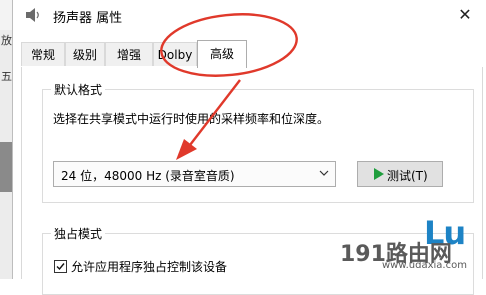 The height and width of the screenshot is (295, 486). Describe the element at coordinates (424, 265) in the screenshot. I see `watermark-url: www.udaxia.com` at that location.